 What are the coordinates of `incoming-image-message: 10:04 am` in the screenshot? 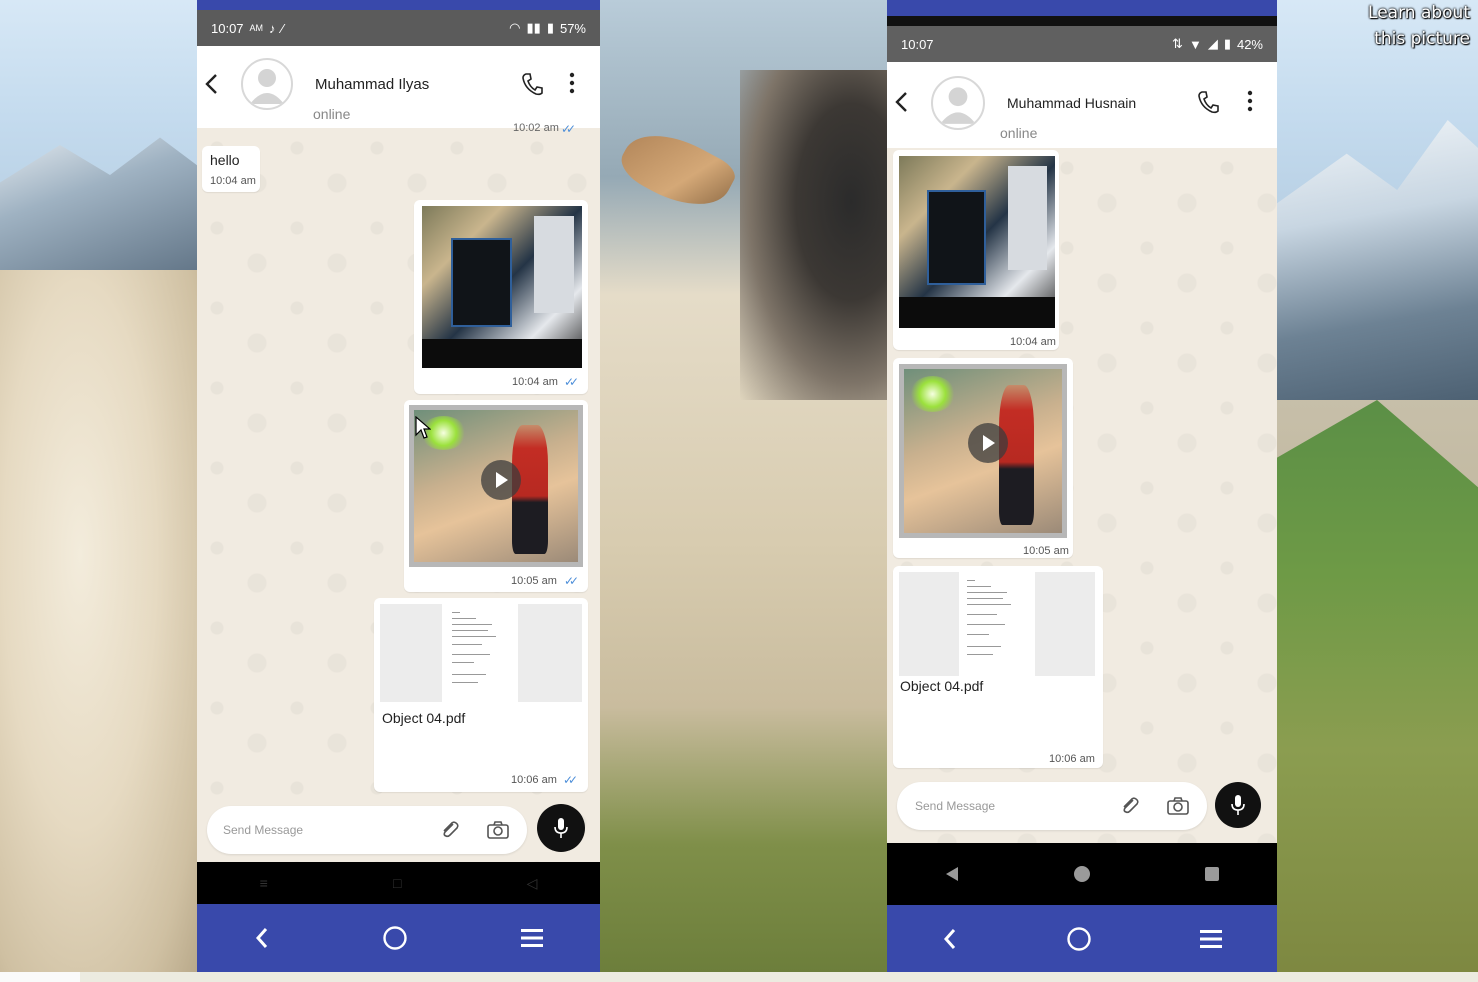 It's located at (976, 250).